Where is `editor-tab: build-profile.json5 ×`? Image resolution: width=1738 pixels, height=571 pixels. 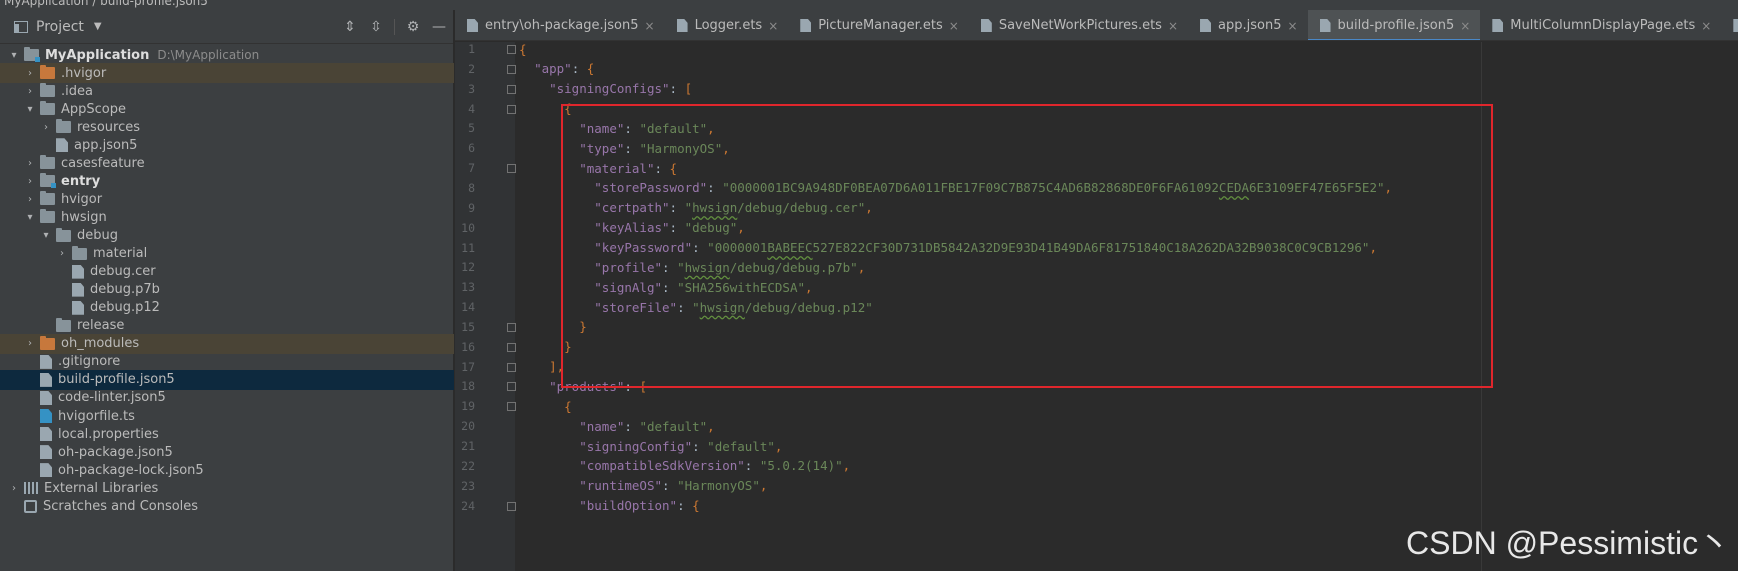 editor-tab: build-profile.json5 × is located at coordinates (1394, 25).